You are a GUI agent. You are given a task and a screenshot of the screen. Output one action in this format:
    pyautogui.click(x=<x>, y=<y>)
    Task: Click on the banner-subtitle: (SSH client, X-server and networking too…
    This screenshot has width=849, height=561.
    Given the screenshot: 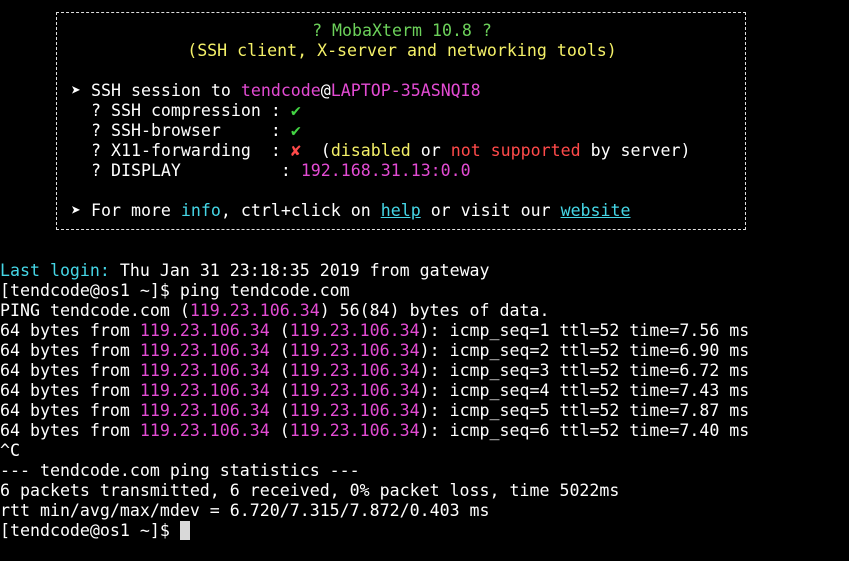 What is the action you would take?
    pyautogui.click(x=402, y=50)
    